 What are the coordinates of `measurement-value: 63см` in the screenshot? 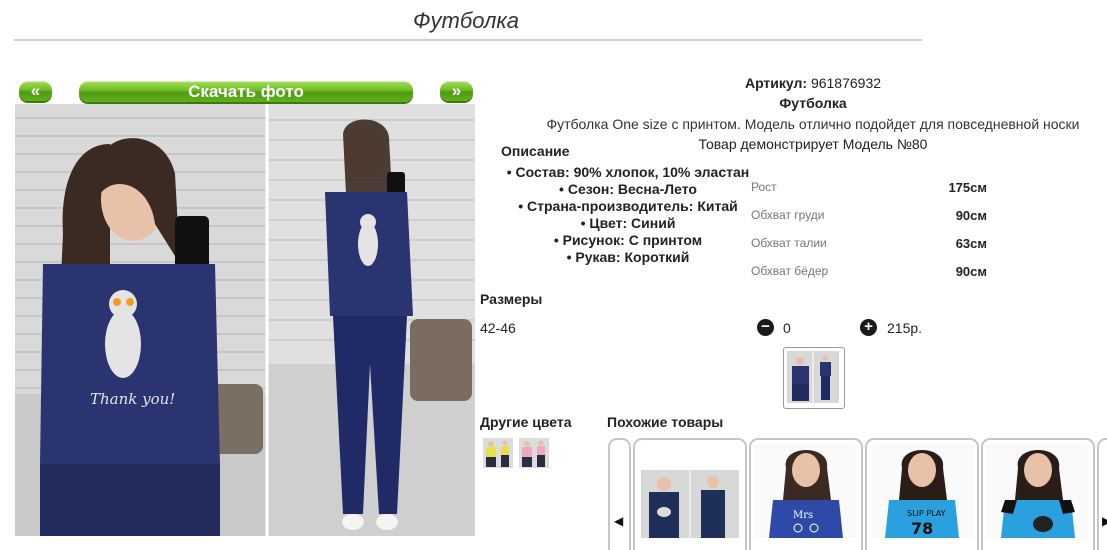 It's located at (971, 243).